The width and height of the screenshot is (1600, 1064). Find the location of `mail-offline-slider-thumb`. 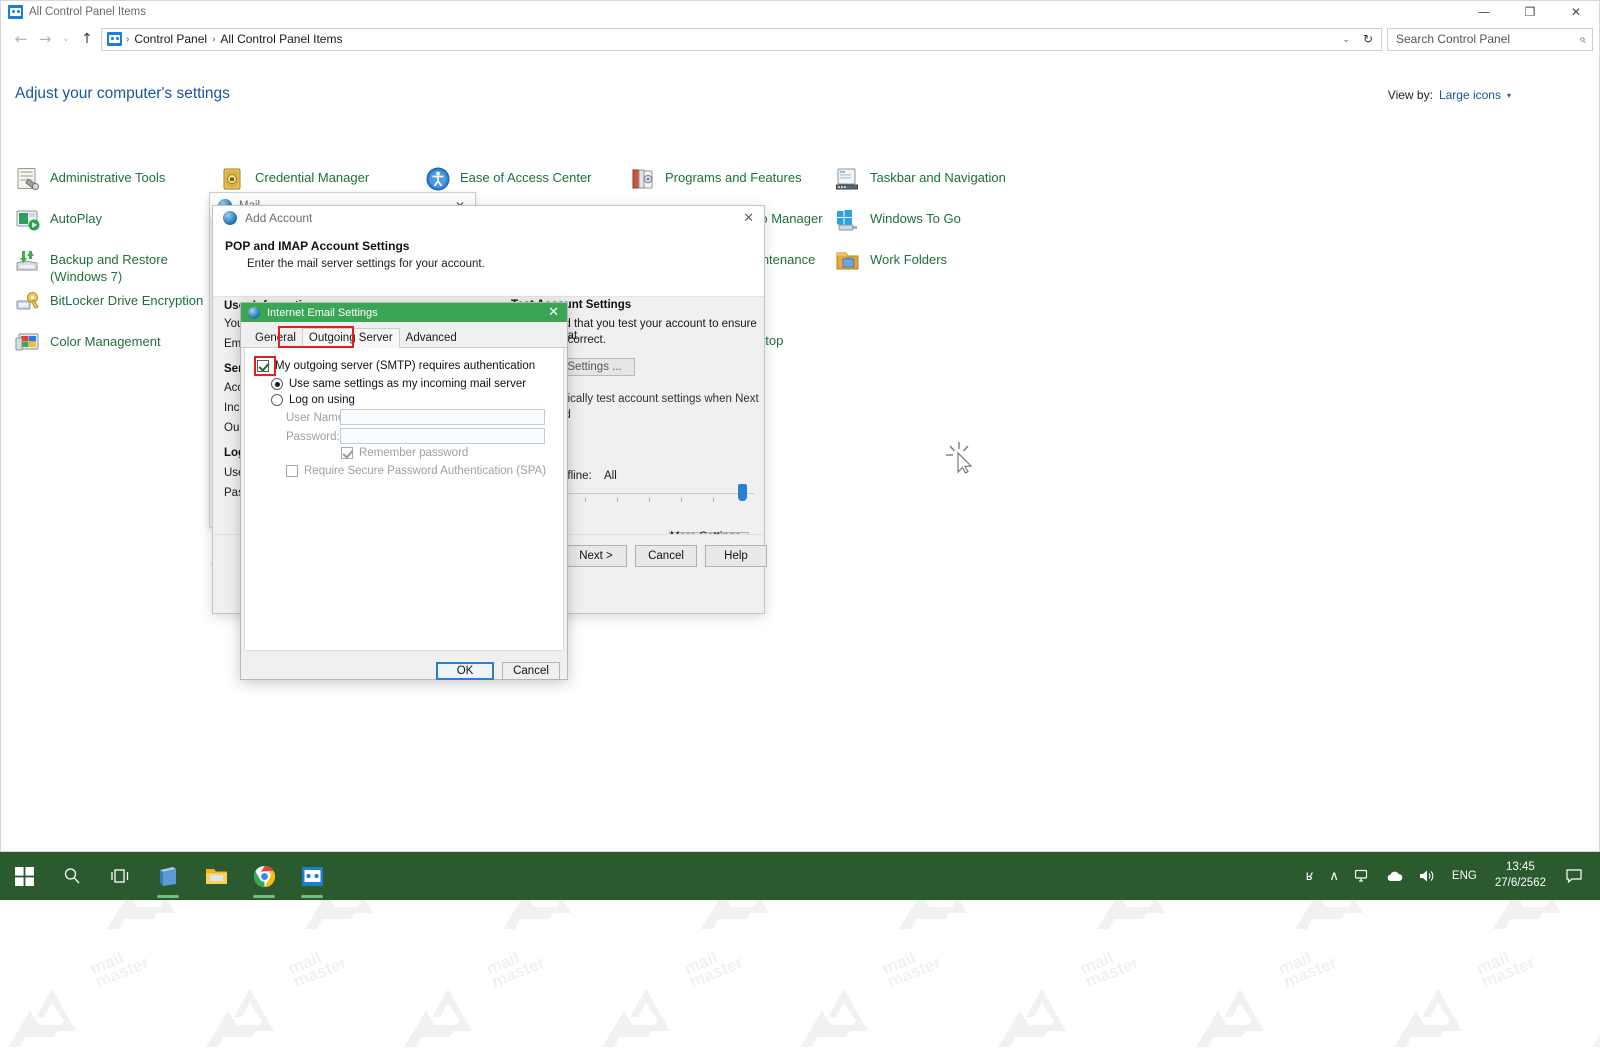

mail-offline-slider-thumb is located at coordinates (742, 492).